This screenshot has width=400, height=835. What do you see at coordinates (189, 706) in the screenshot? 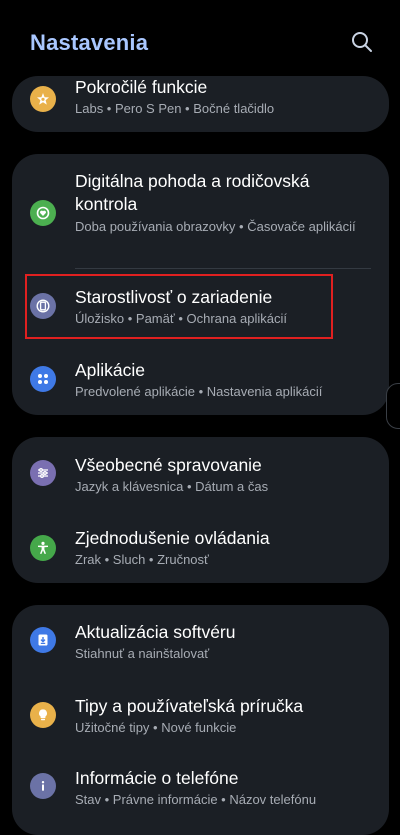
I see `settings-item-title: Tipy a používateľská príručka` at bounding box center [189, 706].